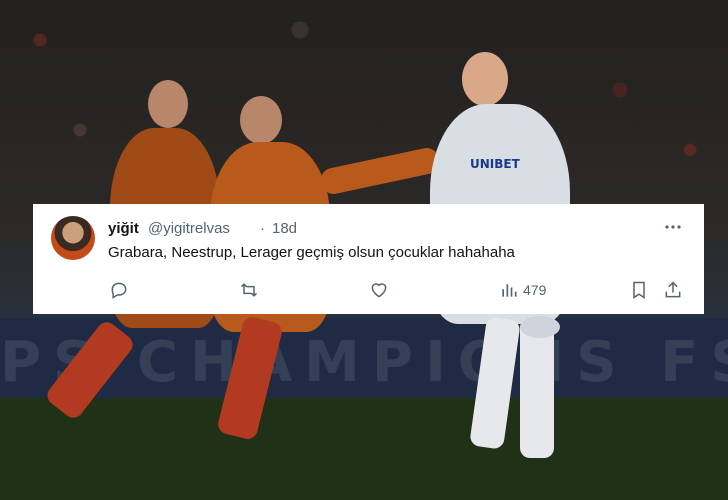 The height and width of the screenshot is (500, 728). I want to click on football, so click(540, 327).